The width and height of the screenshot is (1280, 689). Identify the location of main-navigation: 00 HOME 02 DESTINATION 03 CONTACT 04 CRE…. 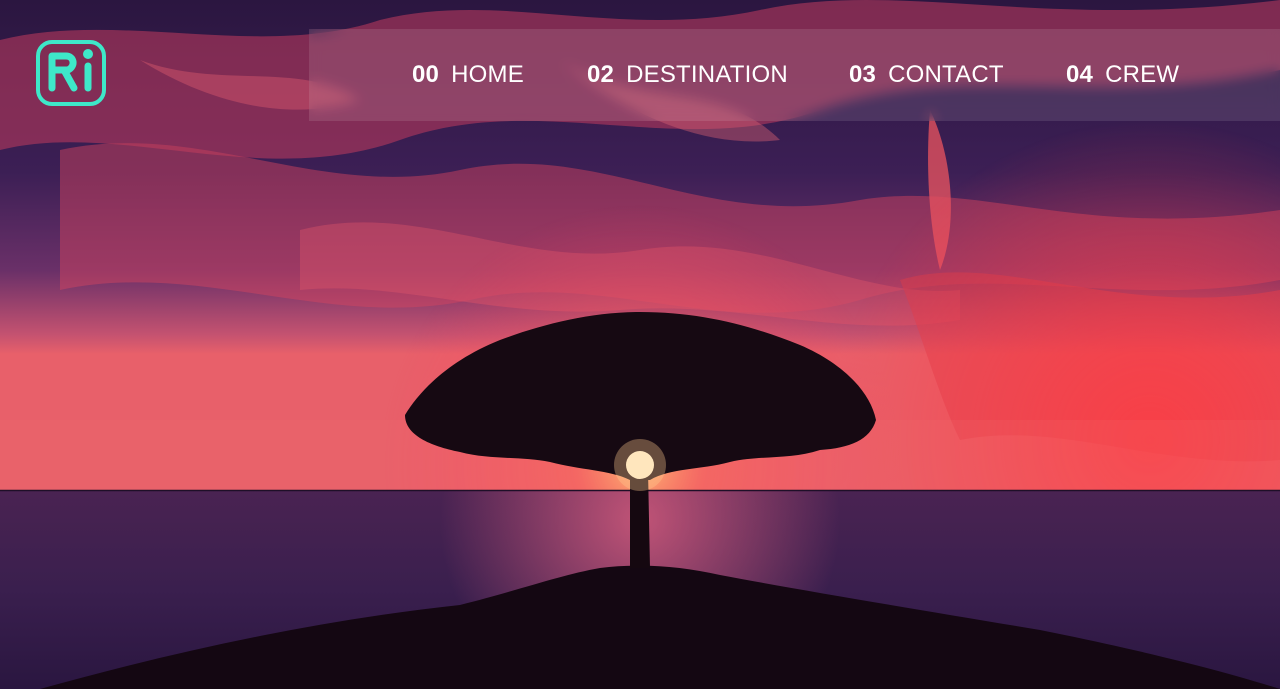
(794, 75).